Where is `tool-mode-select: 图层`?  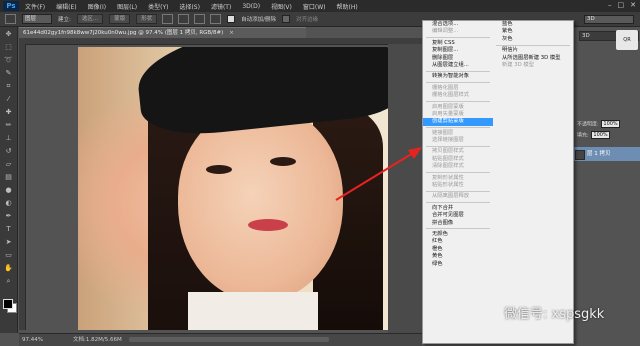
tool-mode-select: 图层 is located at coordinates (37, 19).